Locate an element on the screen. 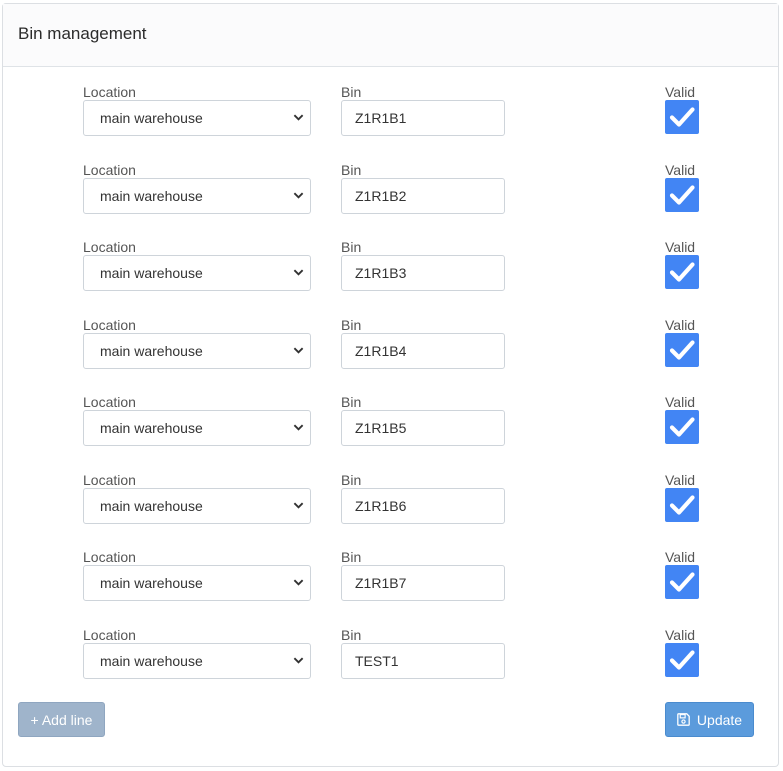  bin-input: Z1R1B4 is located at coordinates (423, 350).